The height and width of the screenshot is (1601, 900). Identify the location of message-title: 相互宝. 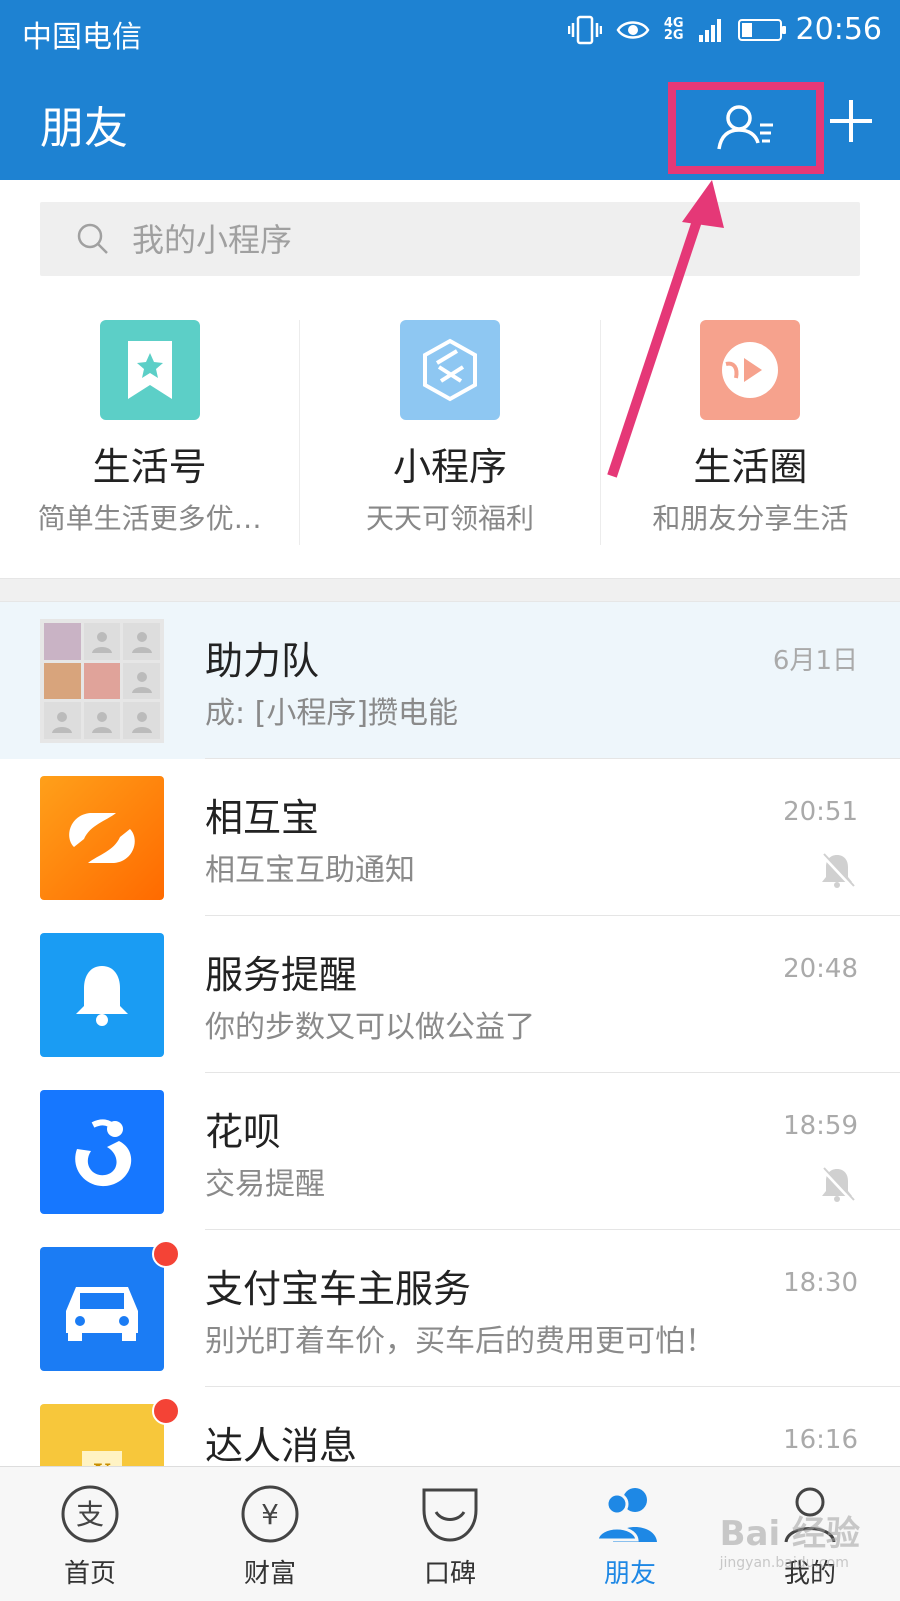
(262, 818).